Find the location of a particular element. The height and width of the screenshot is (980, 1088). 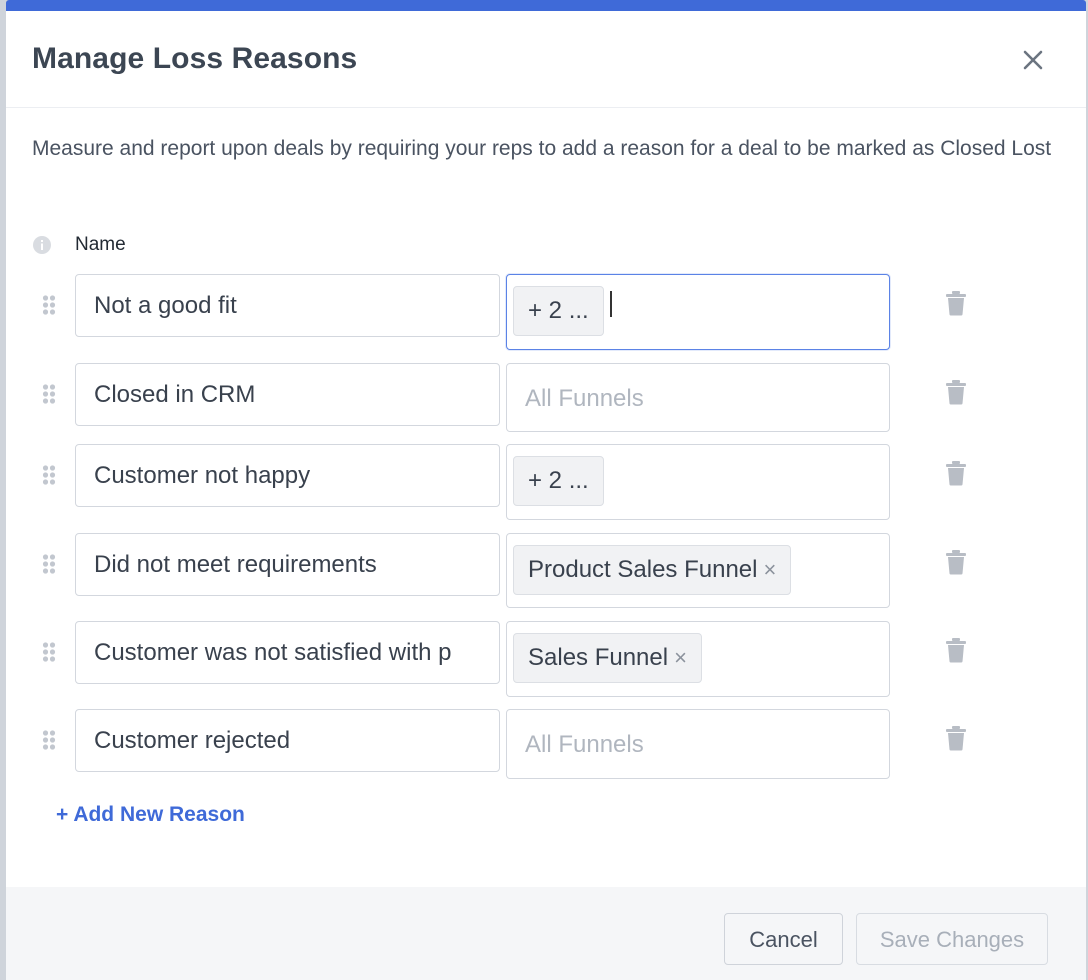

reason-name-input: Did not meet requirements is located at coordinates (287, 564).